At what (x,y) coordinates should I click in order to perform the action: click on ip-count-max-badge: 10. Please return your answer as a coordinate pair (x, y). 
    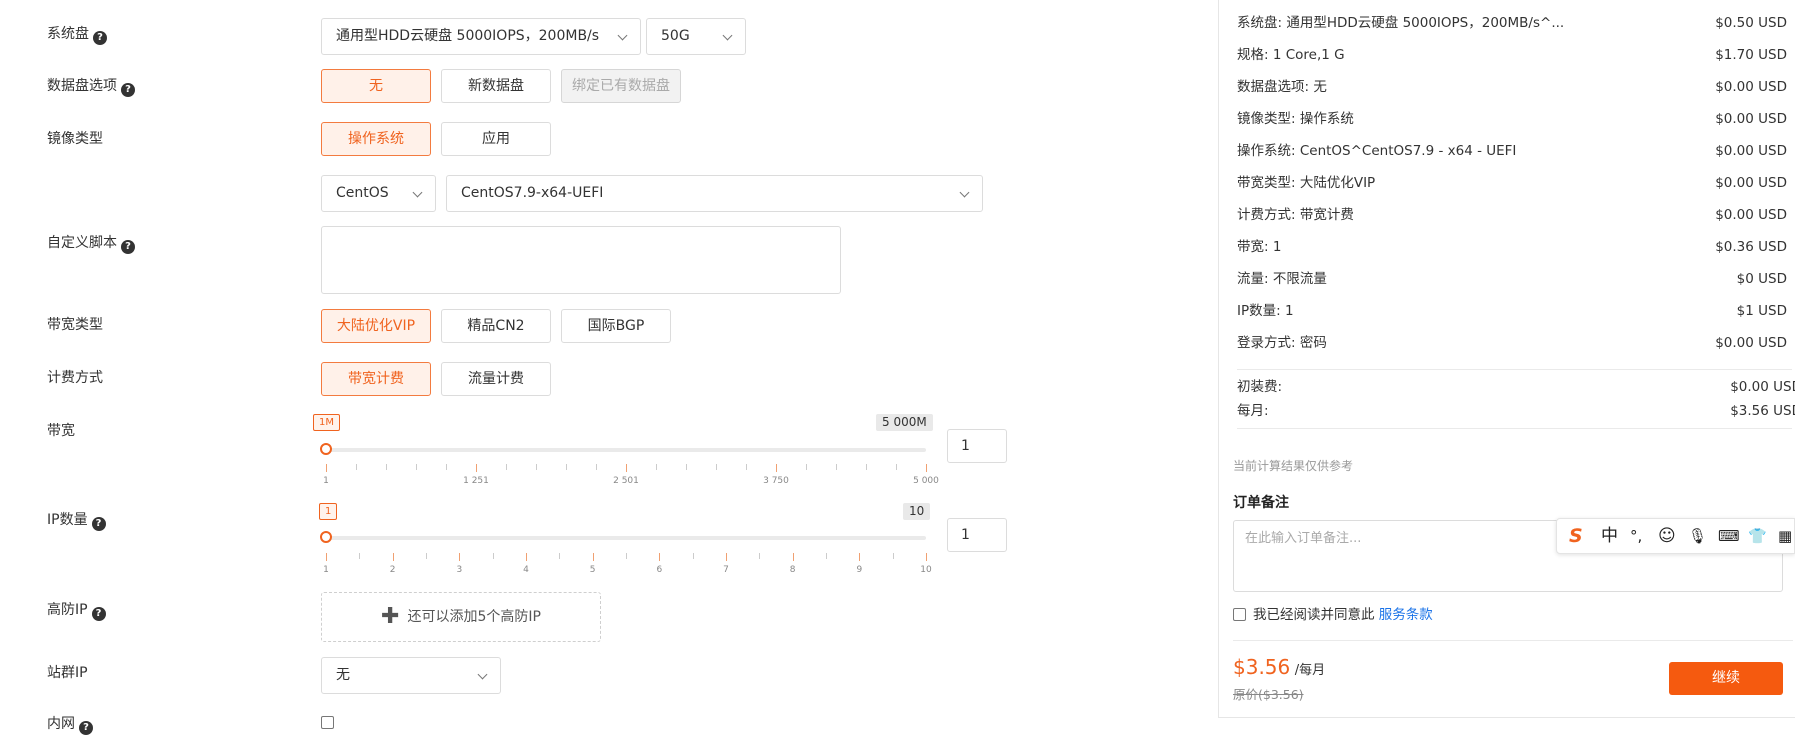
    Looking at the image, I should click on (917, 511).